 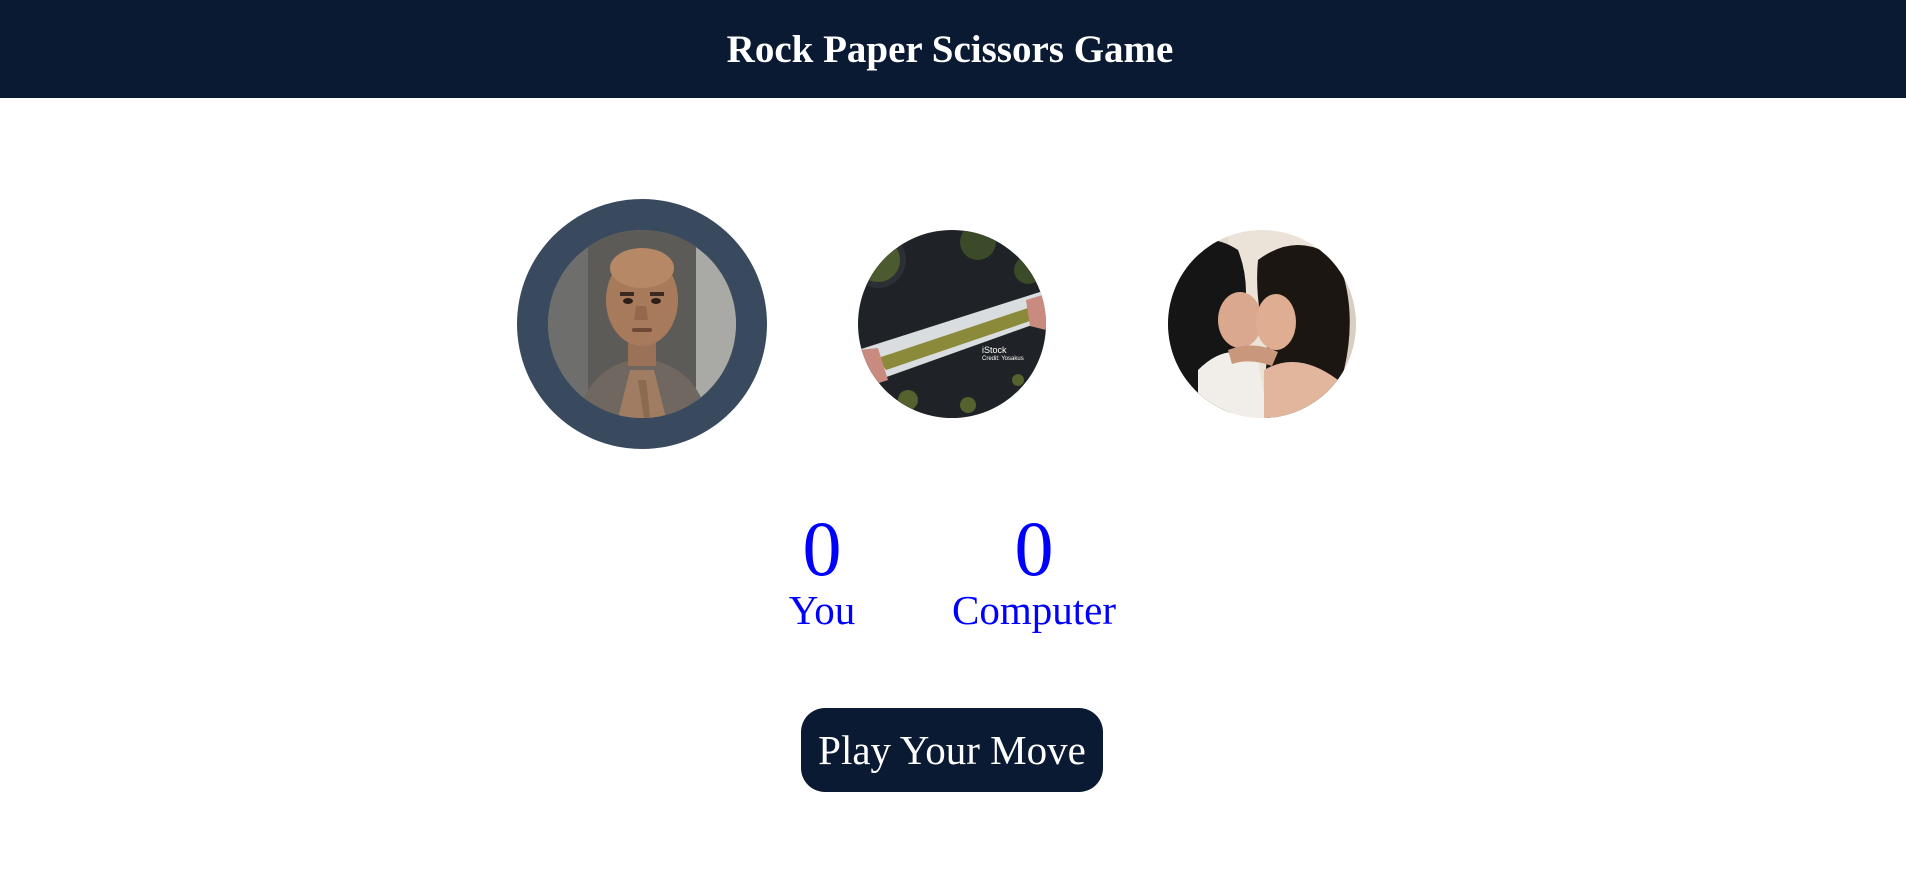 What do you see at coordinates (1003, 353) in the screenshot?
I see `watermark: iStock Credit: Yosakus` at bounding box center [1003, 353].